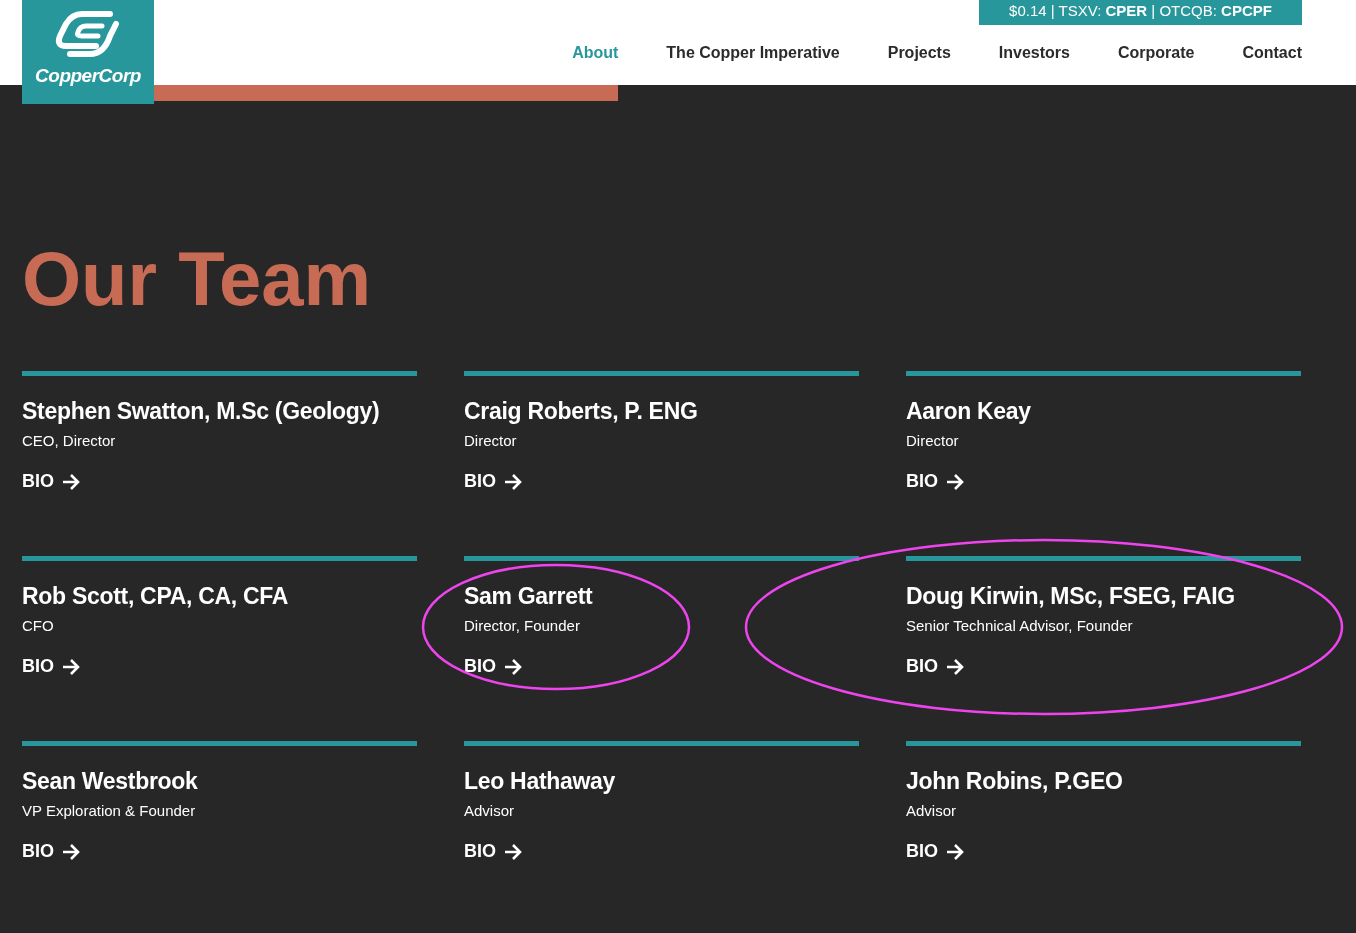 The image size is (1356, 933). I want to click on nav-link: Contact, so click(1272, 53).